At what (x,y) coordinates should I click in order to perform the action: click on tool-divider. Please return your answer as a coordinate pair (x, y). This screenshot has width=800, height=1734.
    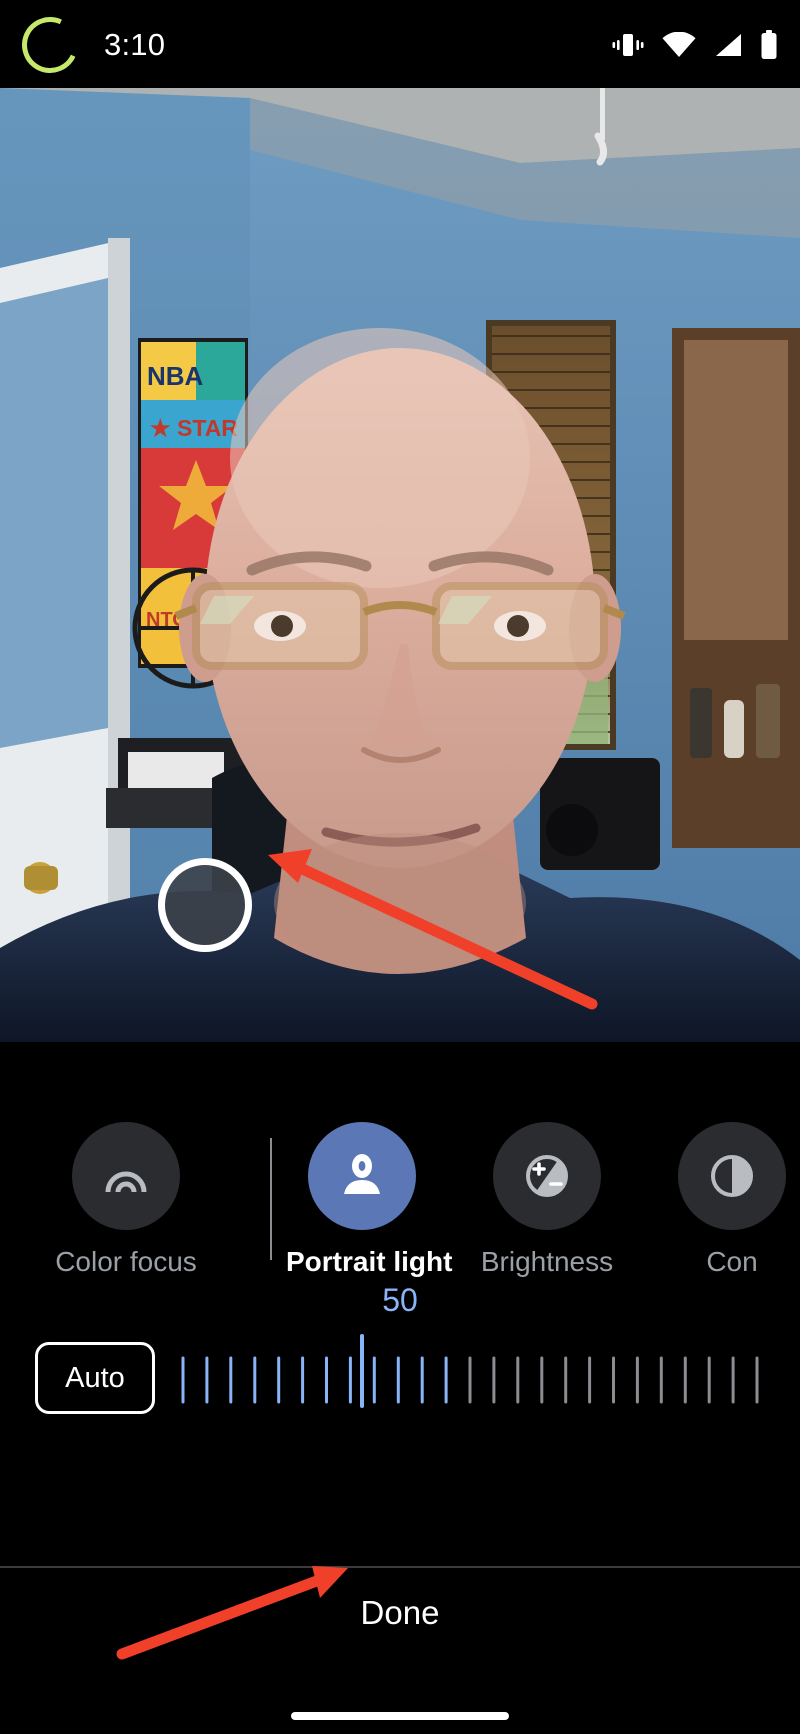
    Looking at the image, I should click on (271, 1199).